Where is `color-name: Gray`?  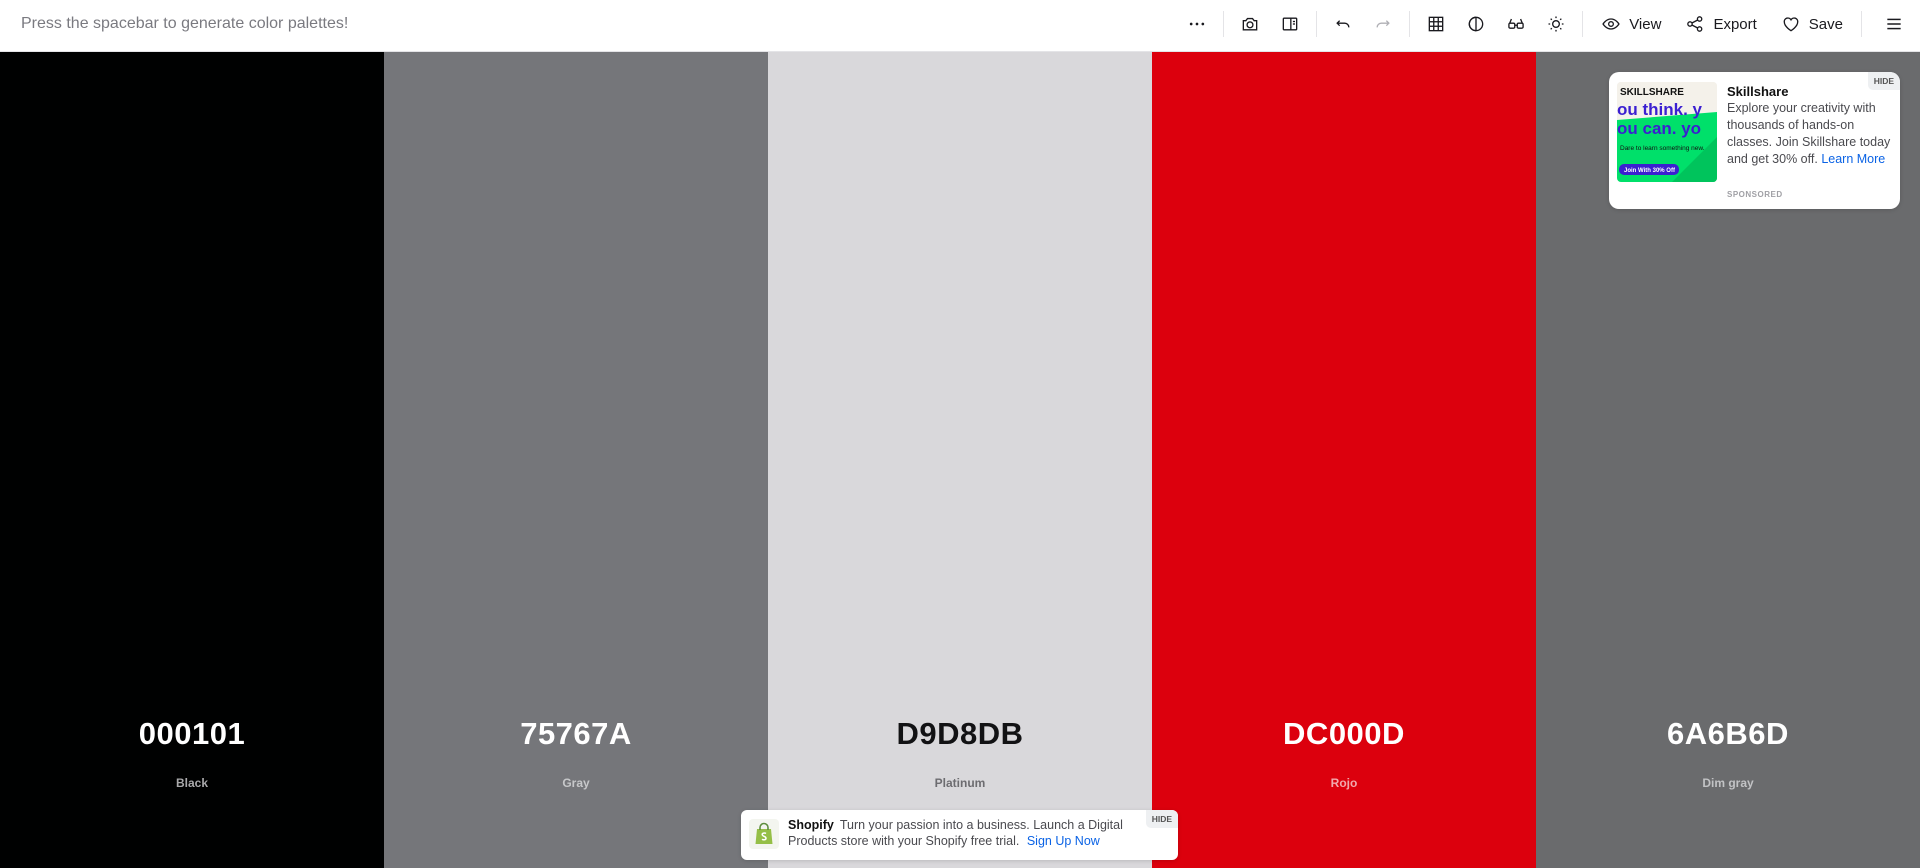 color-name: Gray is located at coordinates (576, 783).